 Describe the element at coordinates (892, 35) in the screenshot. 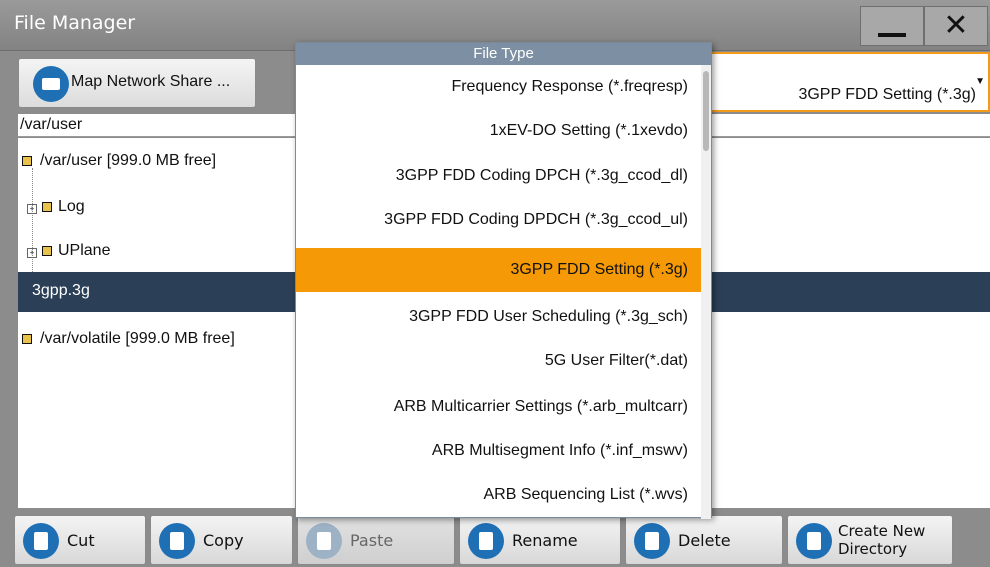

I see `minimize-icon` at that location.